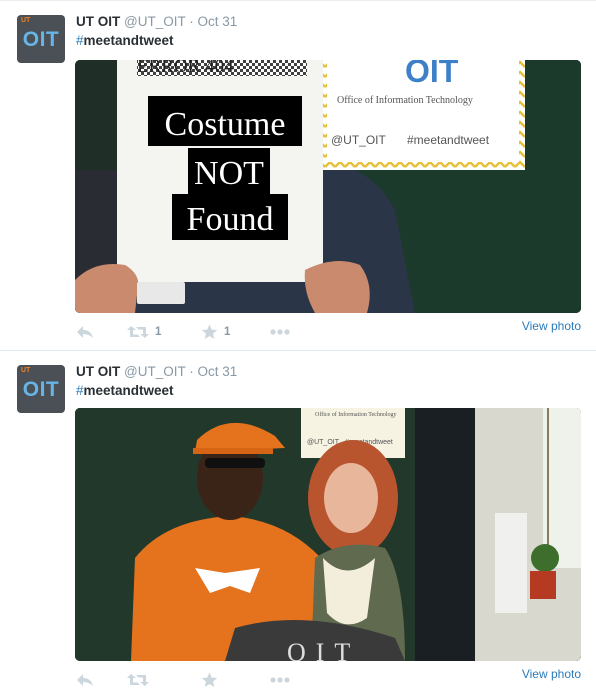 The width and height of the screenshot is (596, 700). I want to click on tweet-actions, so click(328, 680).